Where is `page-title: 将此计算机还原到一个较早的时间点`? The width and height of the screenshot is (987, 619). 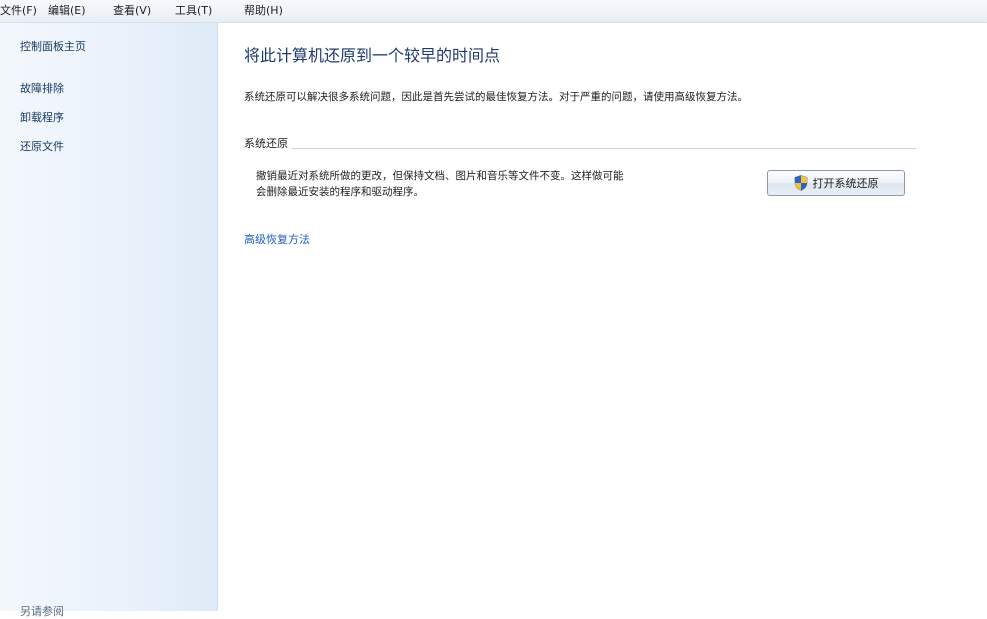 page-title: 将此计算机还原到一个较早的时间点 is located at coordinates (372, 55).